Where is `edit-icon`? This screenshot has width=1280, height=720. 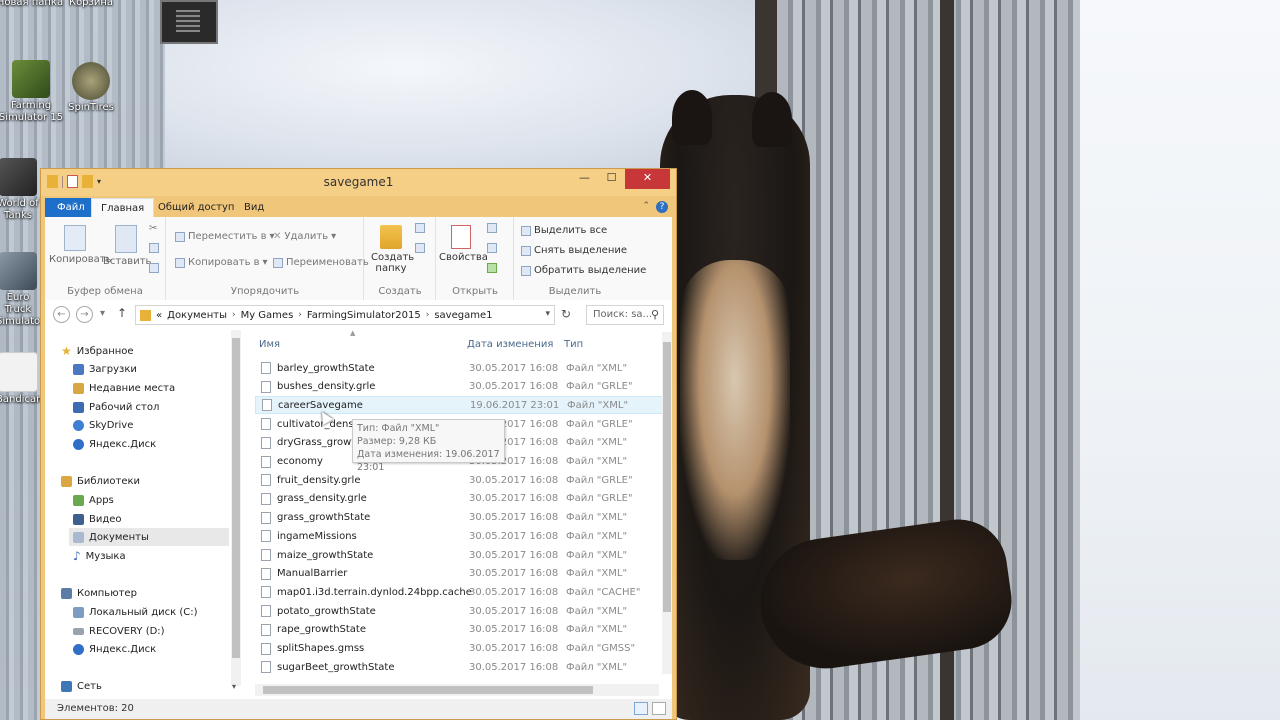
edit-icon is located at coordinates (492, 248).